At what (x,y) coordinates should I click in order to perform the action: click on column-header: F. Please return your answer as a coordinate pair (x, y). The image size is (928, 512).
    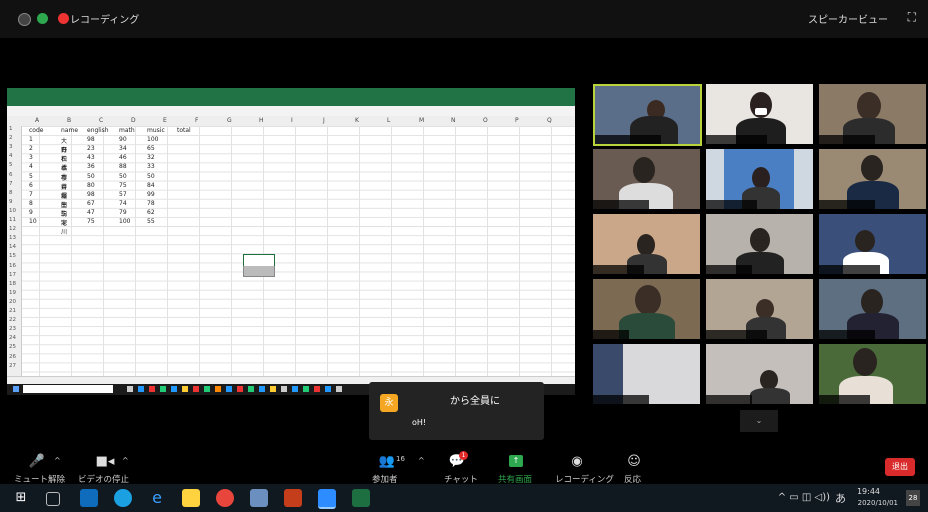
    Looking at the image, I should click on (196, 120).